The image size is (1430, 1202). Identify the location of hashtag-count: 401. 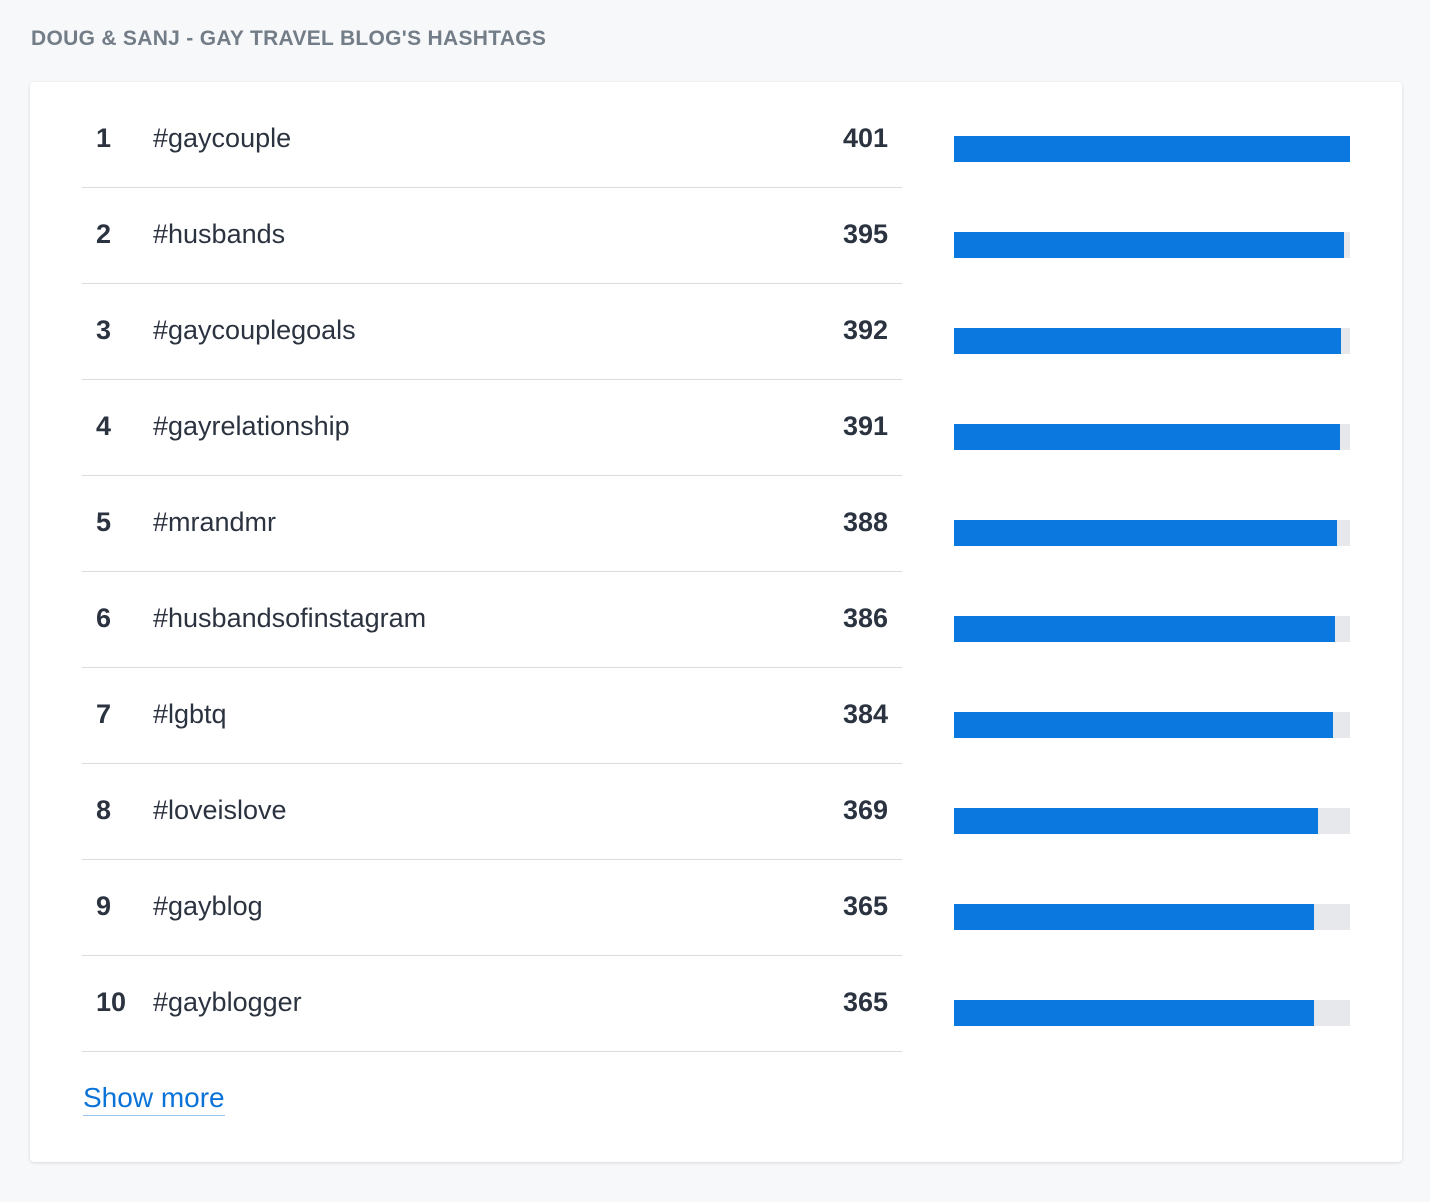
(865, 138).